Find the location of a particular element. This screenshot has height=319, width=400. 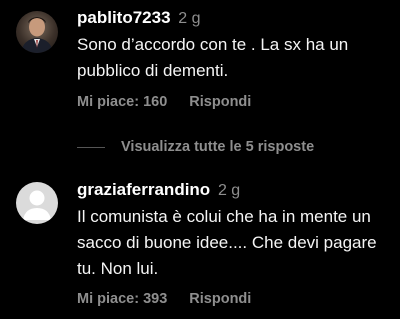

comment-header: graziaferrandino 2 g is located at coordinates (158, 190).